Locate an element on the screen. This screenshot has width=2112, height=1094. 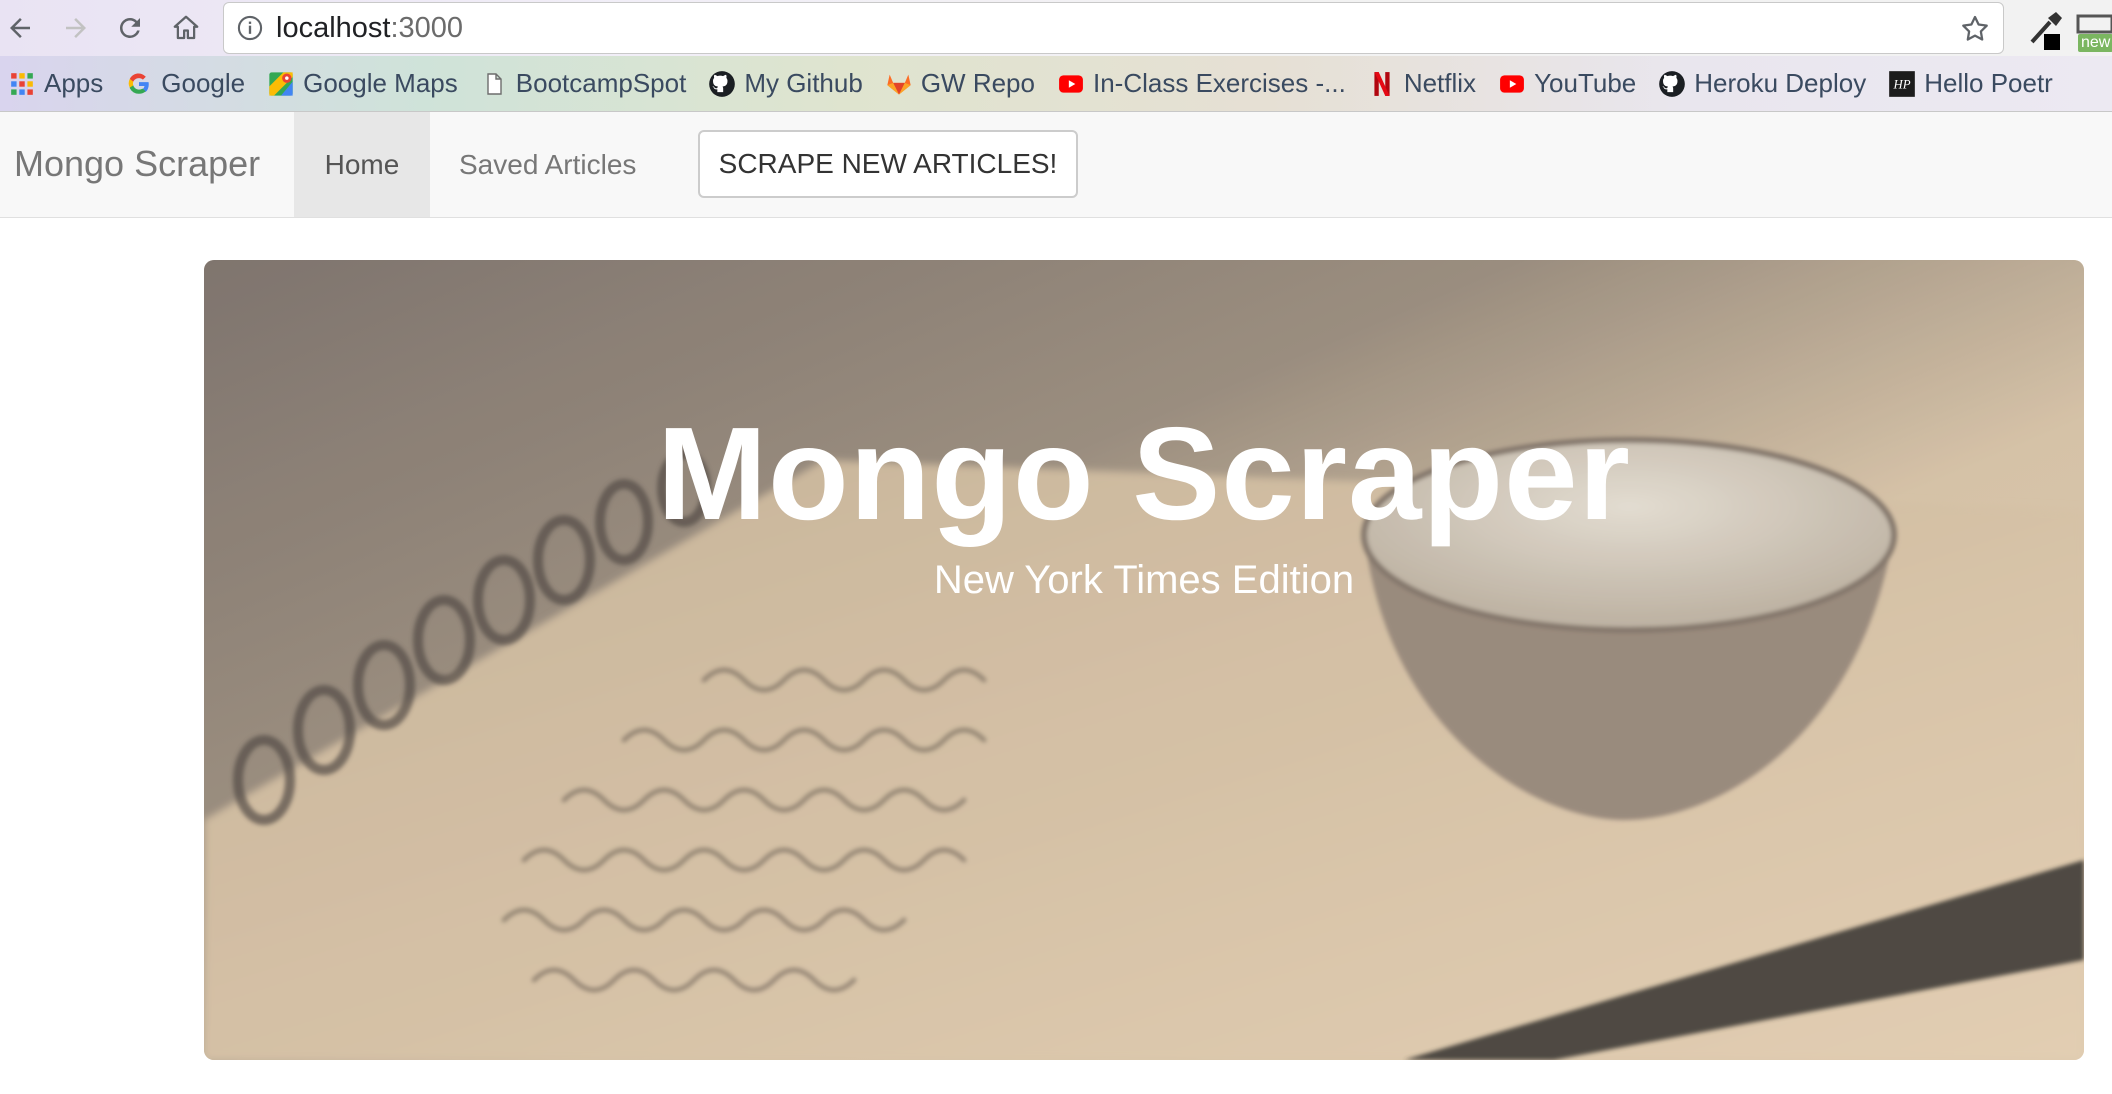
back-arrow-icon is located at coordinates (20, 28).